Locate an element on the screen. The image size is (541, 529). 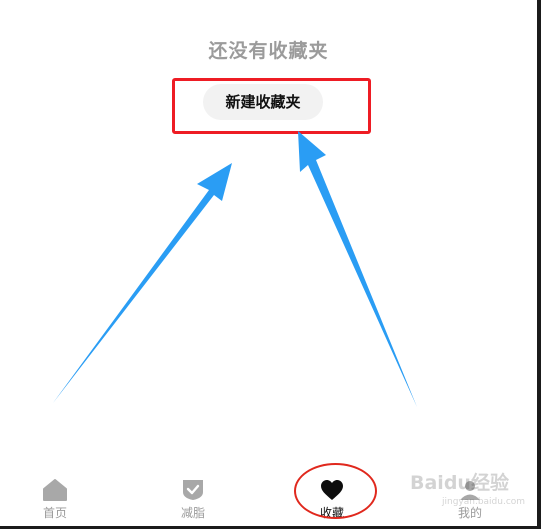
arrow-right is located at coordinates (357, 269).